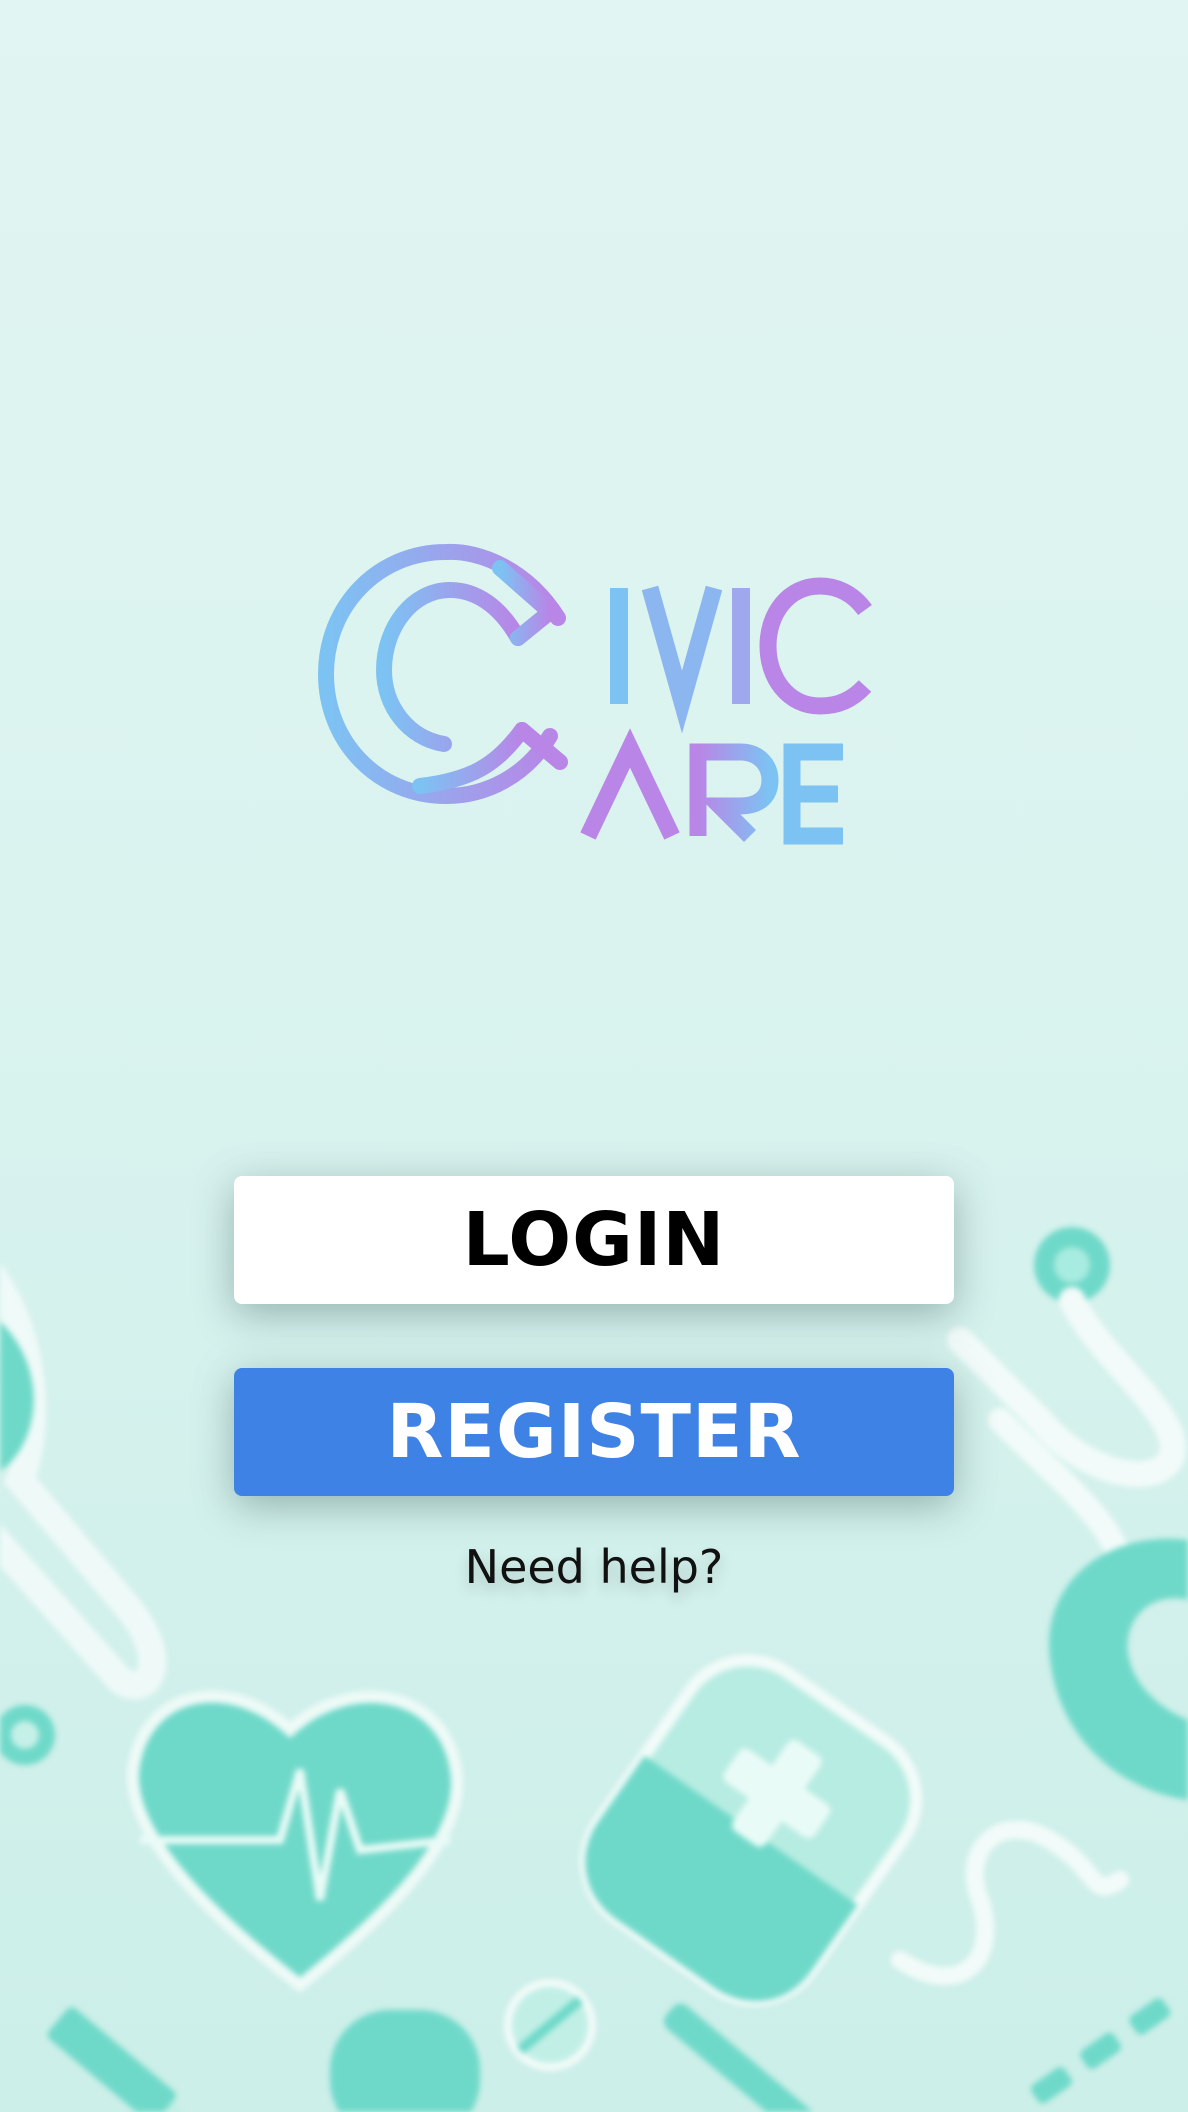 This screenshot has width=1188, height=2112. What do you see at coordinates (739, 2057) in the screenshot?
I see `tool-decoration` at bounding box center [739, 2057].